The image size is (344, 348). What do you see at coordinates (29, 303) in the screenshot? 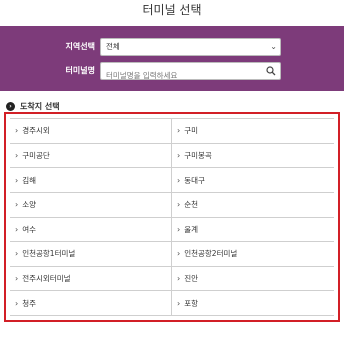
I see `terminal-name: 청주` at bounding box center [29, 303].